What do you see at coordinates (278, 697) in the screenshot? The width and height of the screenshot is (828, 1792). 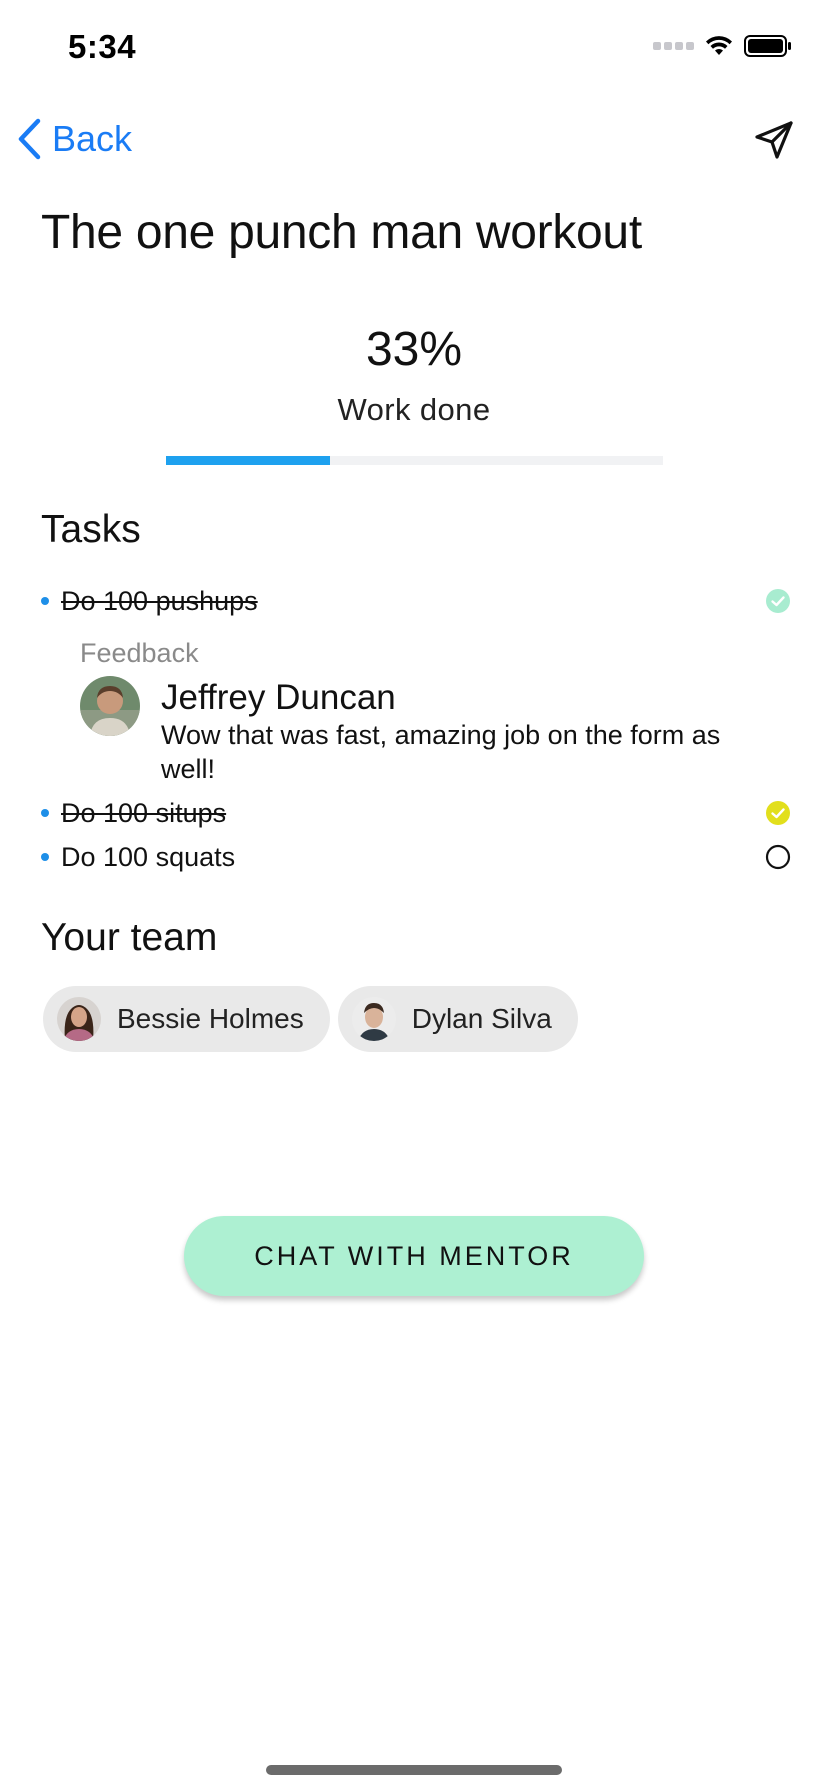 I see `feedback-author: Jeffrey Duncan` at bounding box center [278, 697].